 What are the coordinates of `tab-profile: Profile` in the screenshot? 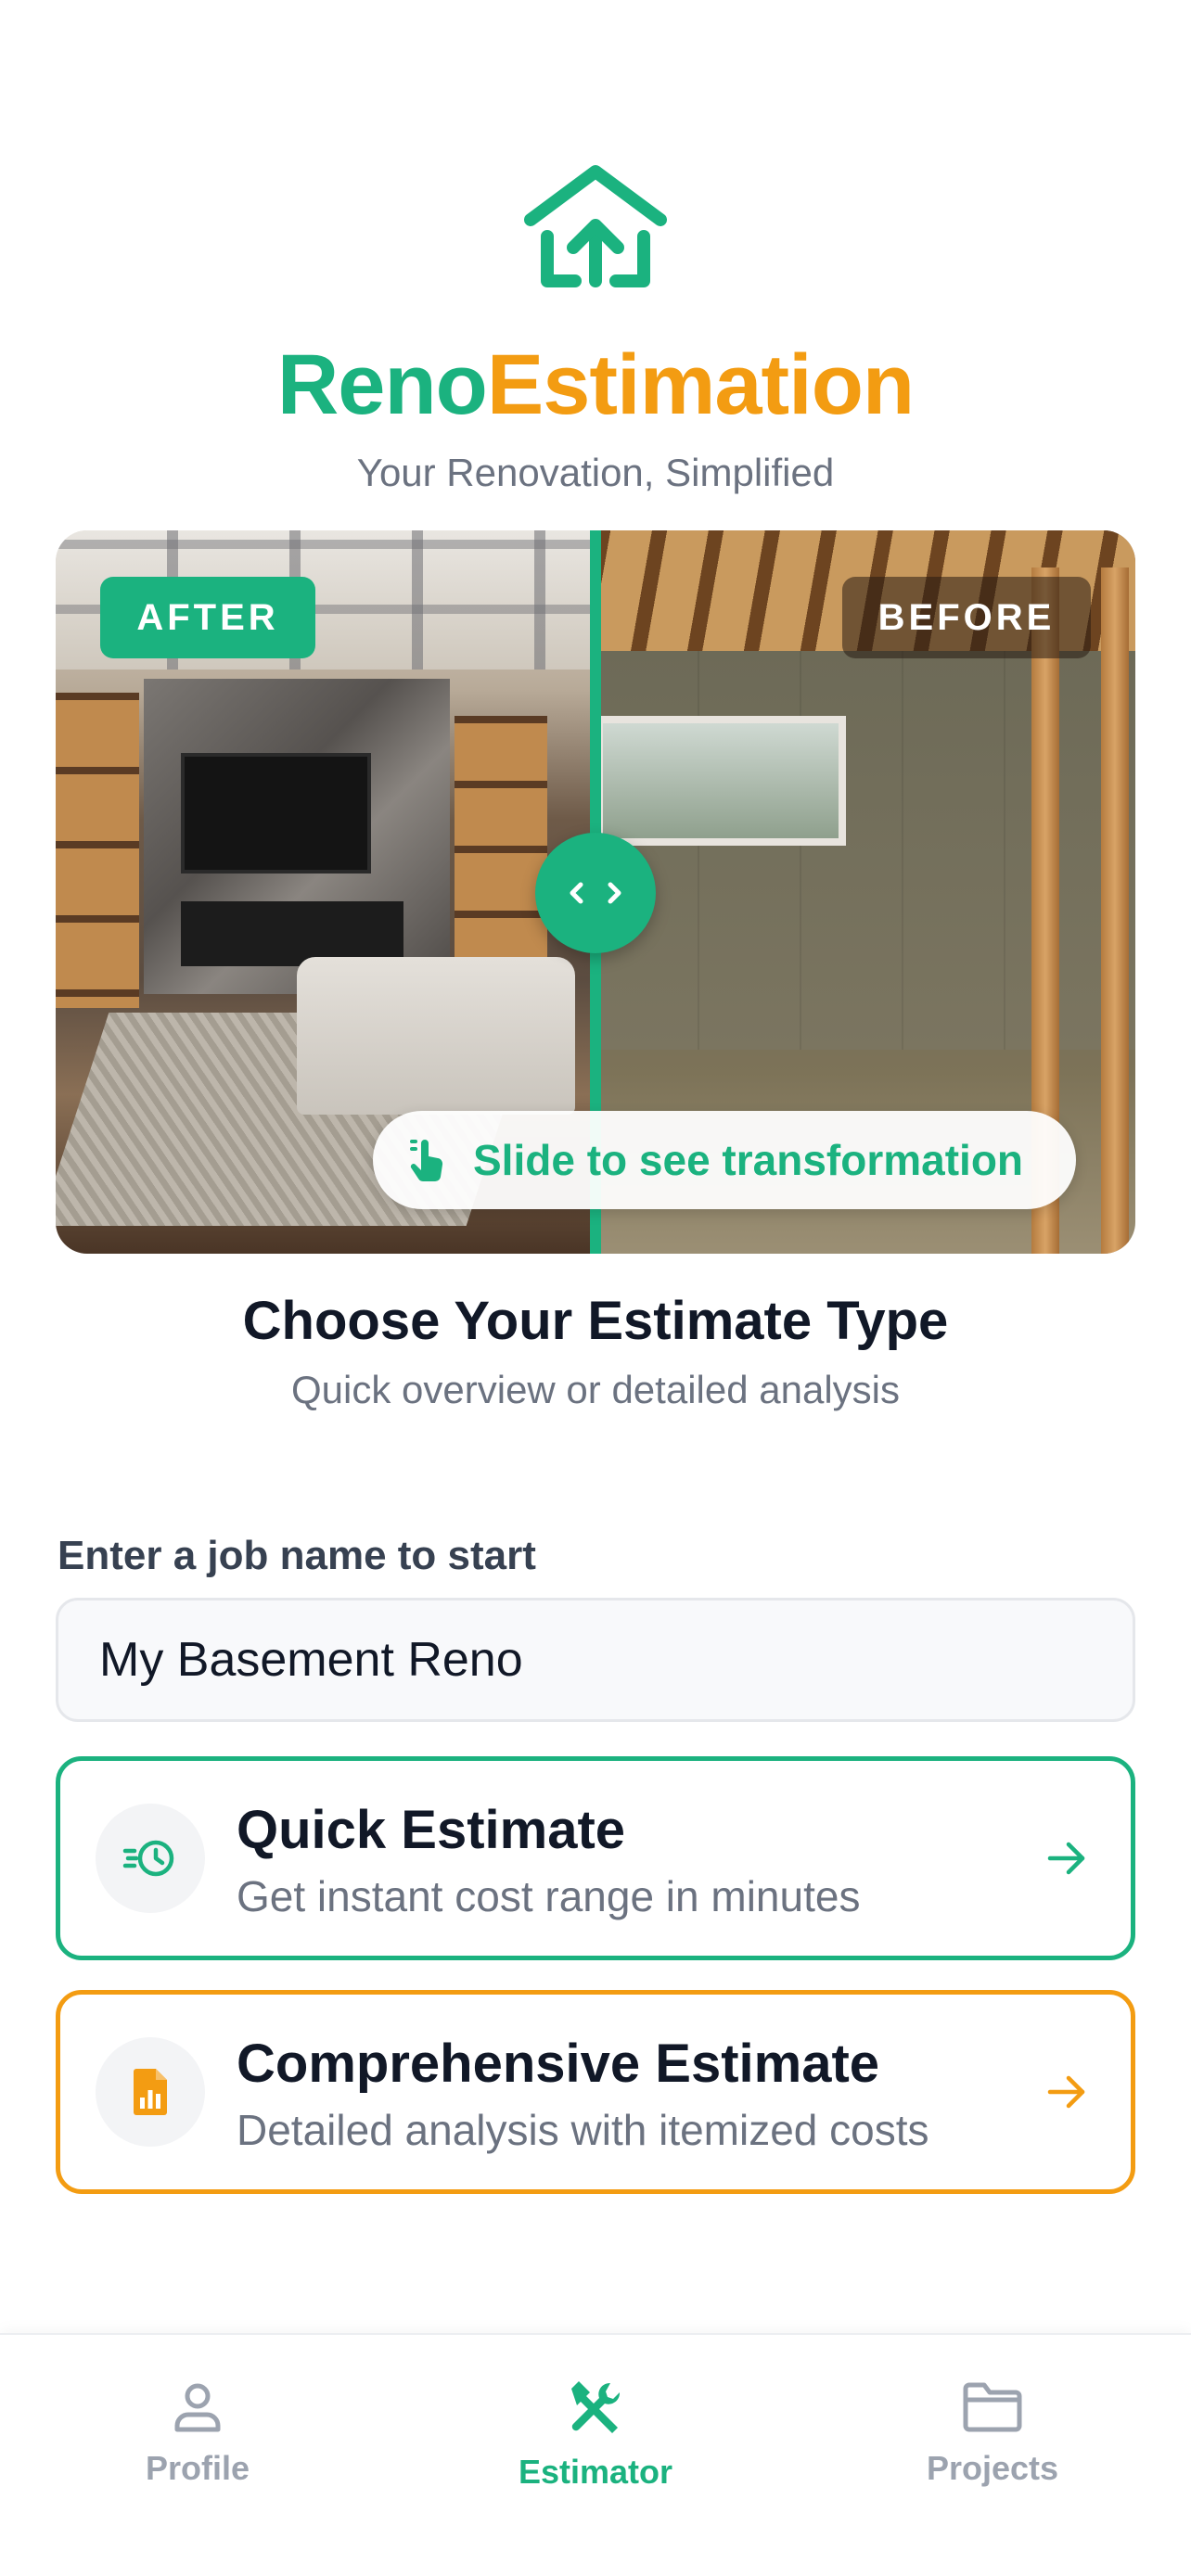 It's located at (197, 2444).